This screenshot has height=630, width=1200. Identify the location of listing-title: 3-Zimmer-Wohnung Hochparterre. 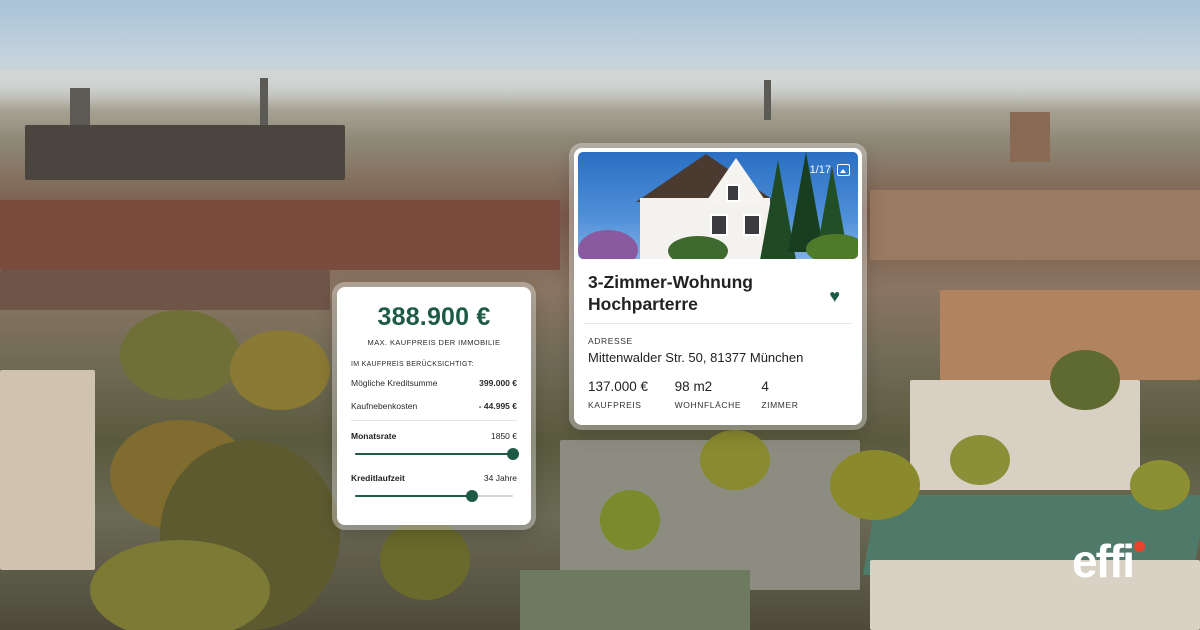
(693, 293).